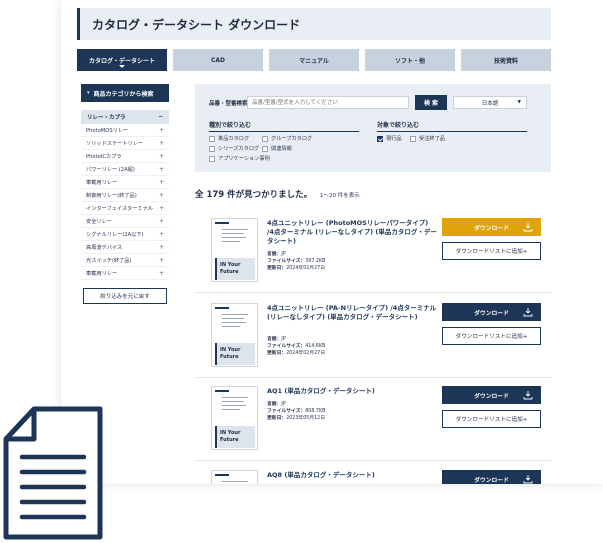 The height and width of the screenshot is (543, 603). What do you see at coordinates (277, 148) in the screenshot?
I see `type-option-related: 関連情報` at bounding box center [277, 148].